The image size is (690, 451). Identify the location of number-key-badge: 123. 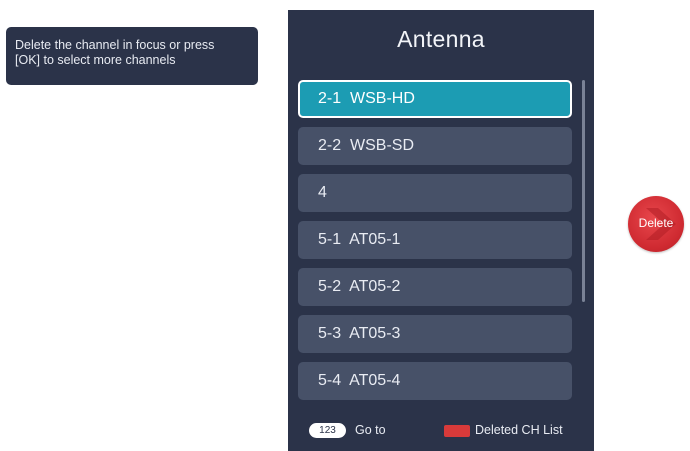
(327, 430).